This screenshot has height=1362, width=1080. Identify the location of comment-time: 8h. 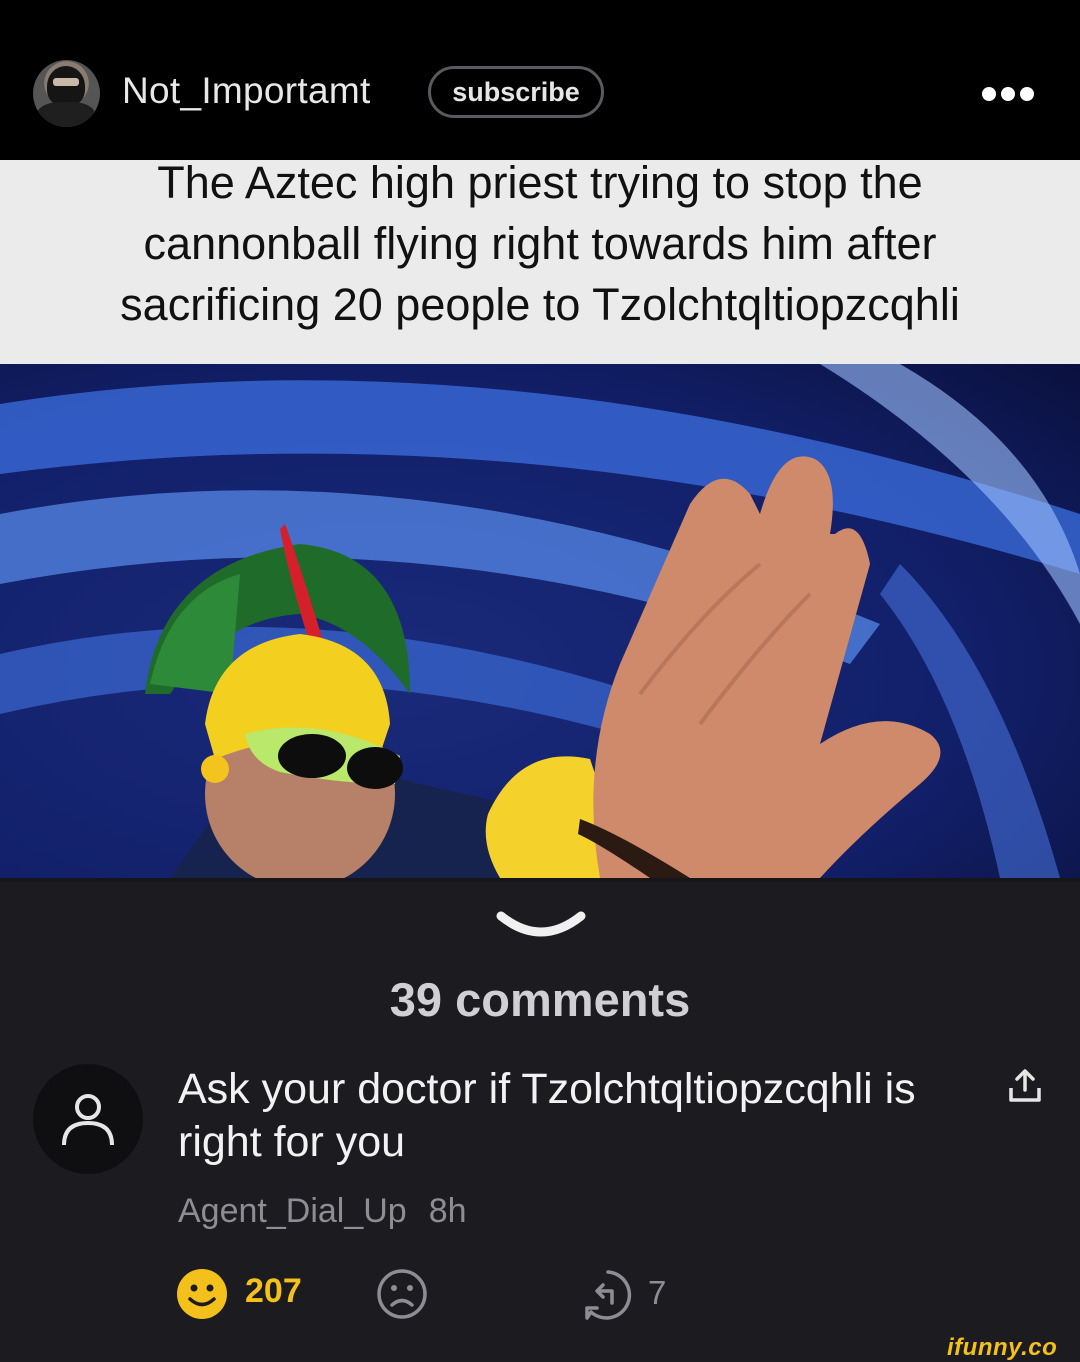
(447, 1211).